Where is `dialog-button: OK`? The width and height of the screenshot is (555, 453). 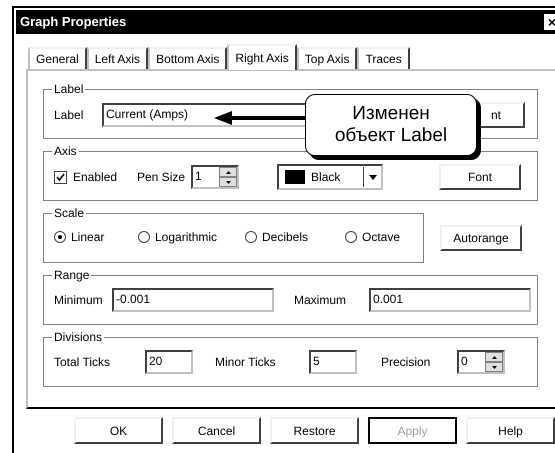 dialog-button: OK is located at coordinates (118, 430).